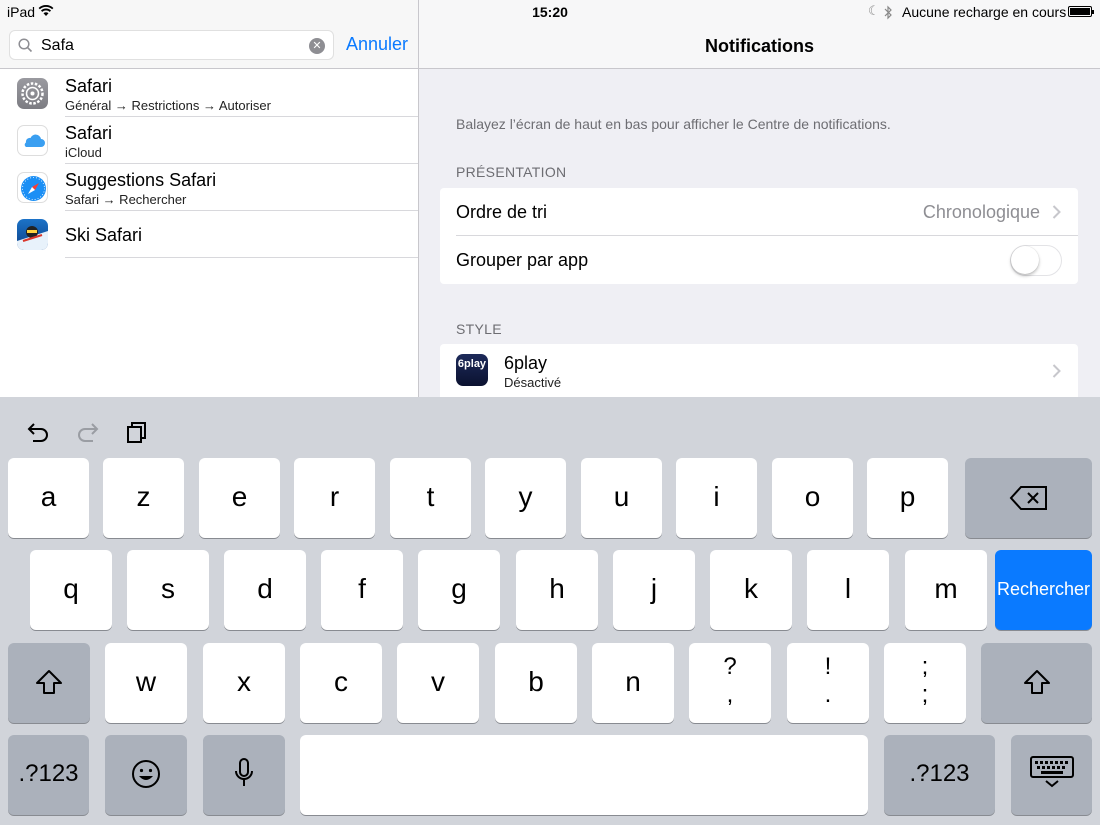 The height and width of the screenshot is (825, 1100). Describe the element at coordinates (48, 498) in the screenshot. I see `key-a: a` at that location.